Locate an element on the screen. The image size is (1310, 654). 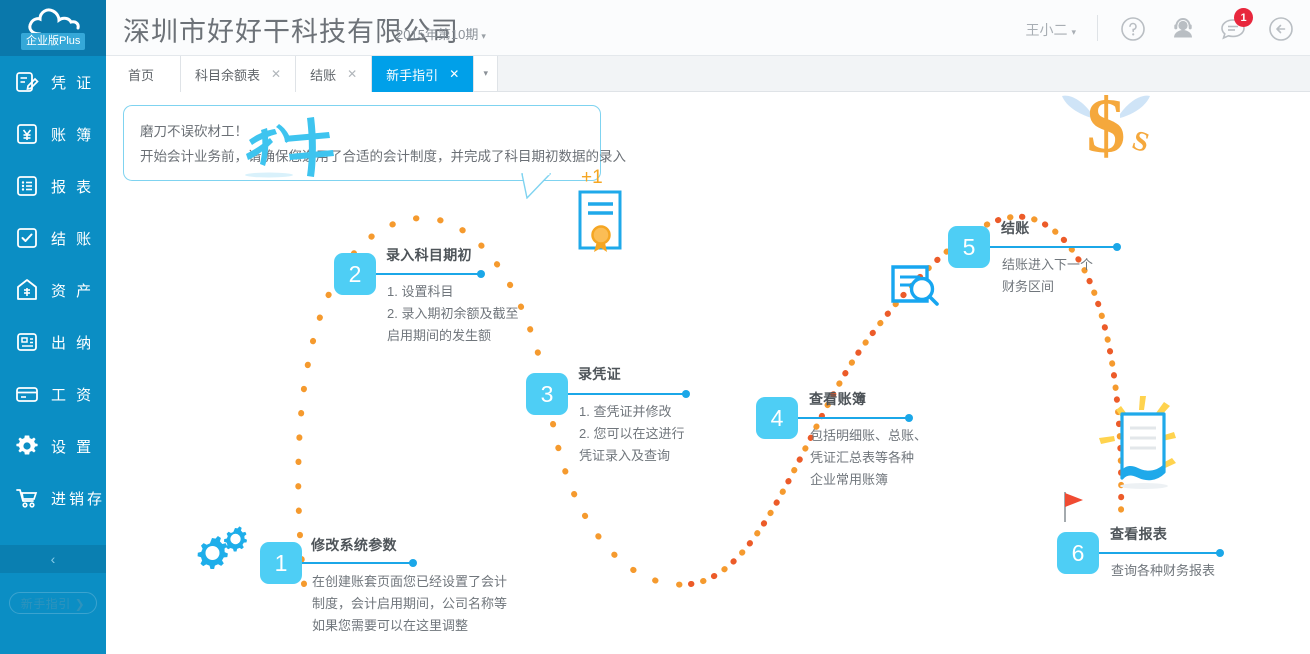
sidebar-item-settings: 设 置 is located at coordinates (53, 446).